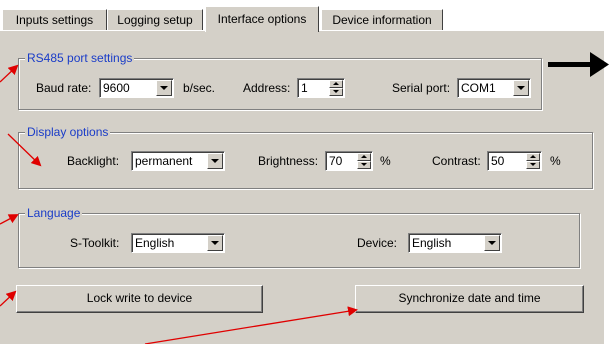  What do you see at coordinates (382, 20) in the screenshot?
I see `tab-device-information: Device information` at bounding box center [382, 20].